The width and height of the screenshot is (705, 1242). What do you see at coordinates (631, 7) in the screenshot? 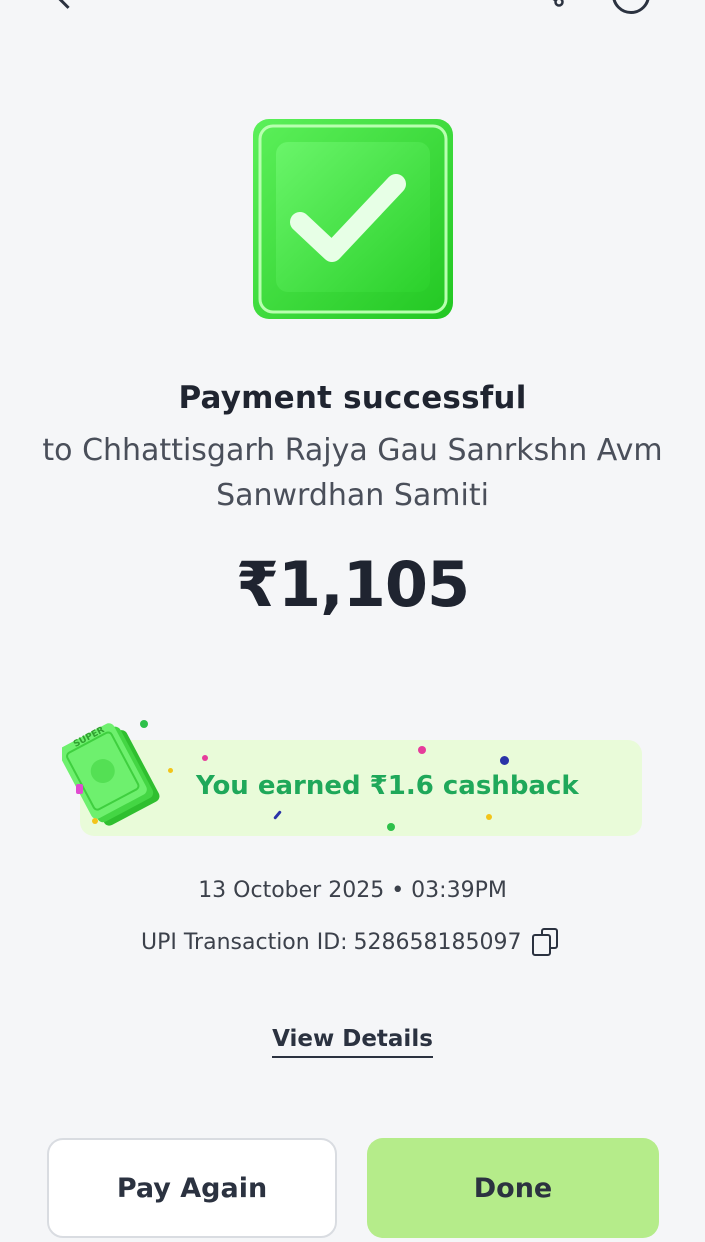
I see `help-icon` at bounding box center [631, 7].